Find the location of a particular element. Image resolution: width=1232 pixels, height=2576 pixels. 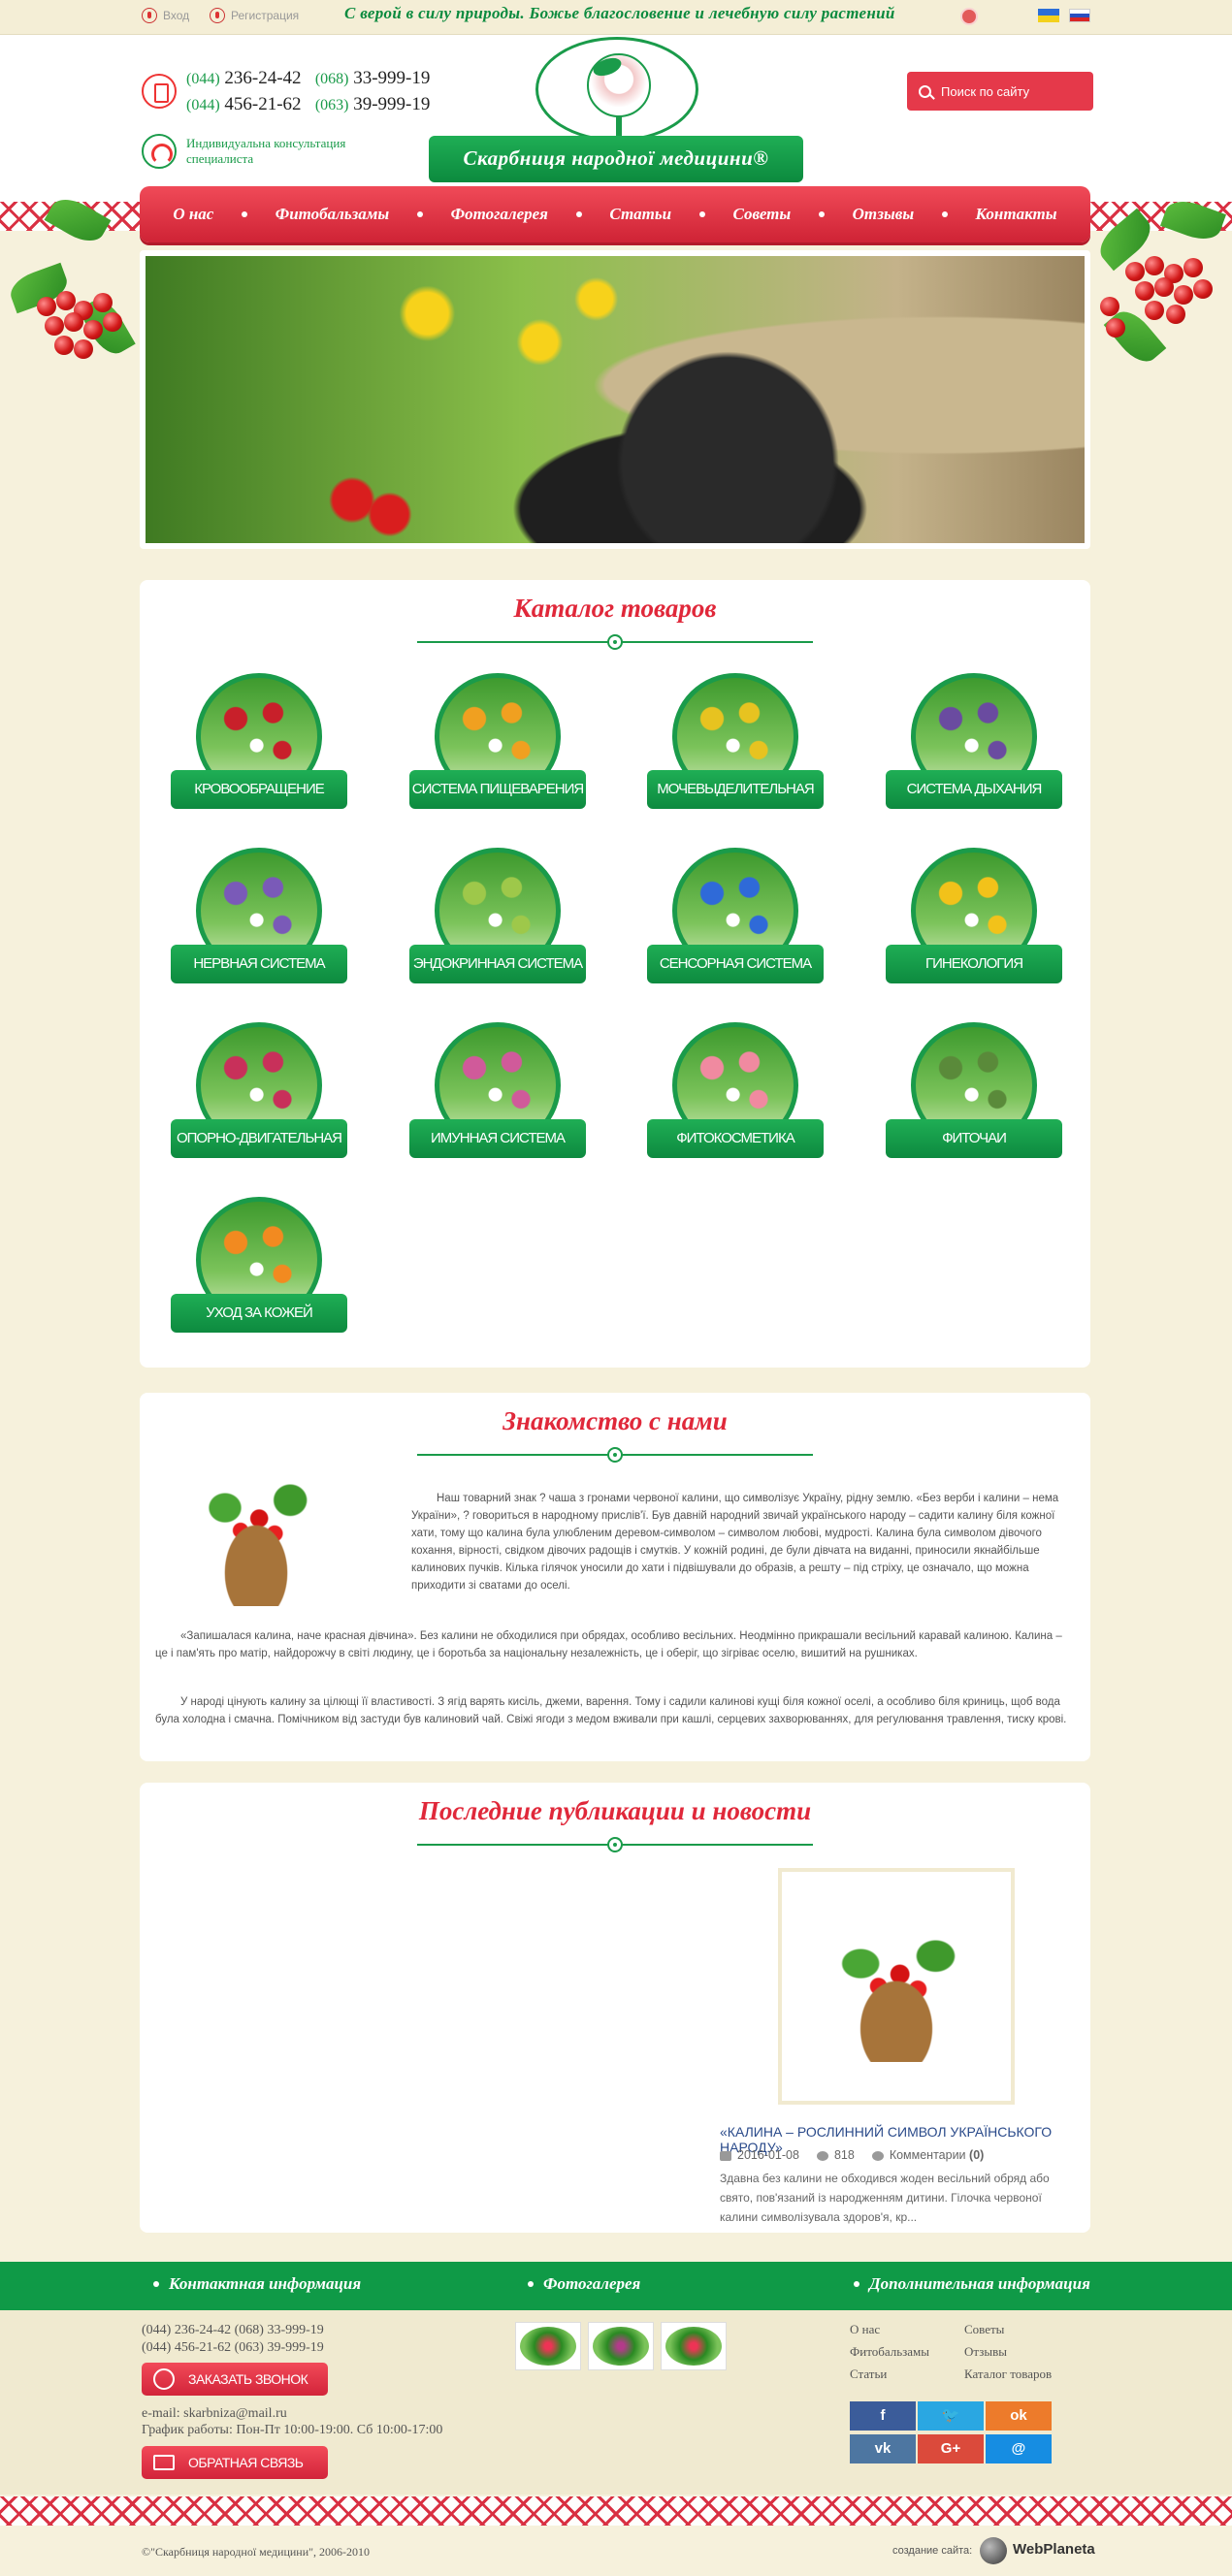

news-image-frame is located at coordinates (896, 1986).